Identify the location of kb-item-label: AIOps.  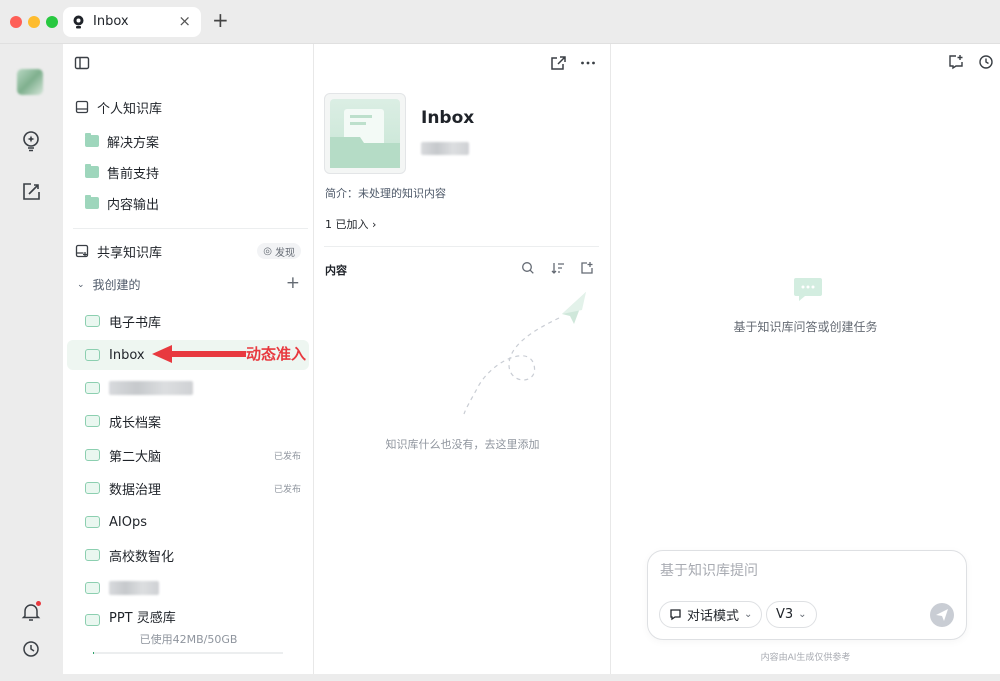
(128, 522).